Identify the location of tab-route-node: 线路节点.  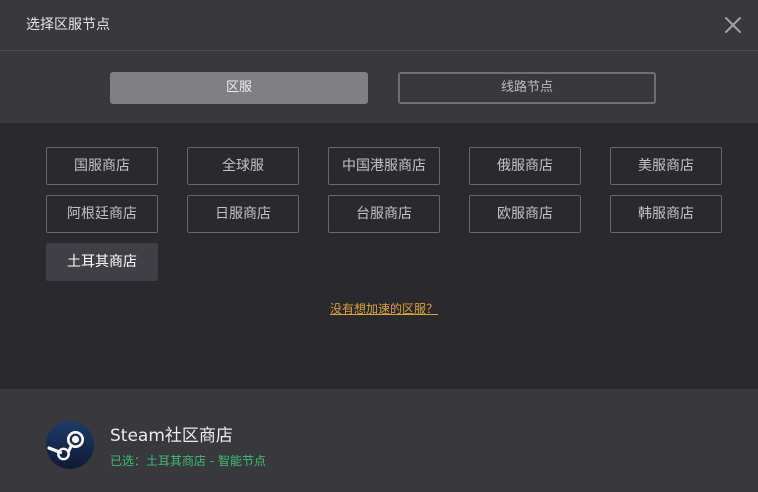
(527, 88).